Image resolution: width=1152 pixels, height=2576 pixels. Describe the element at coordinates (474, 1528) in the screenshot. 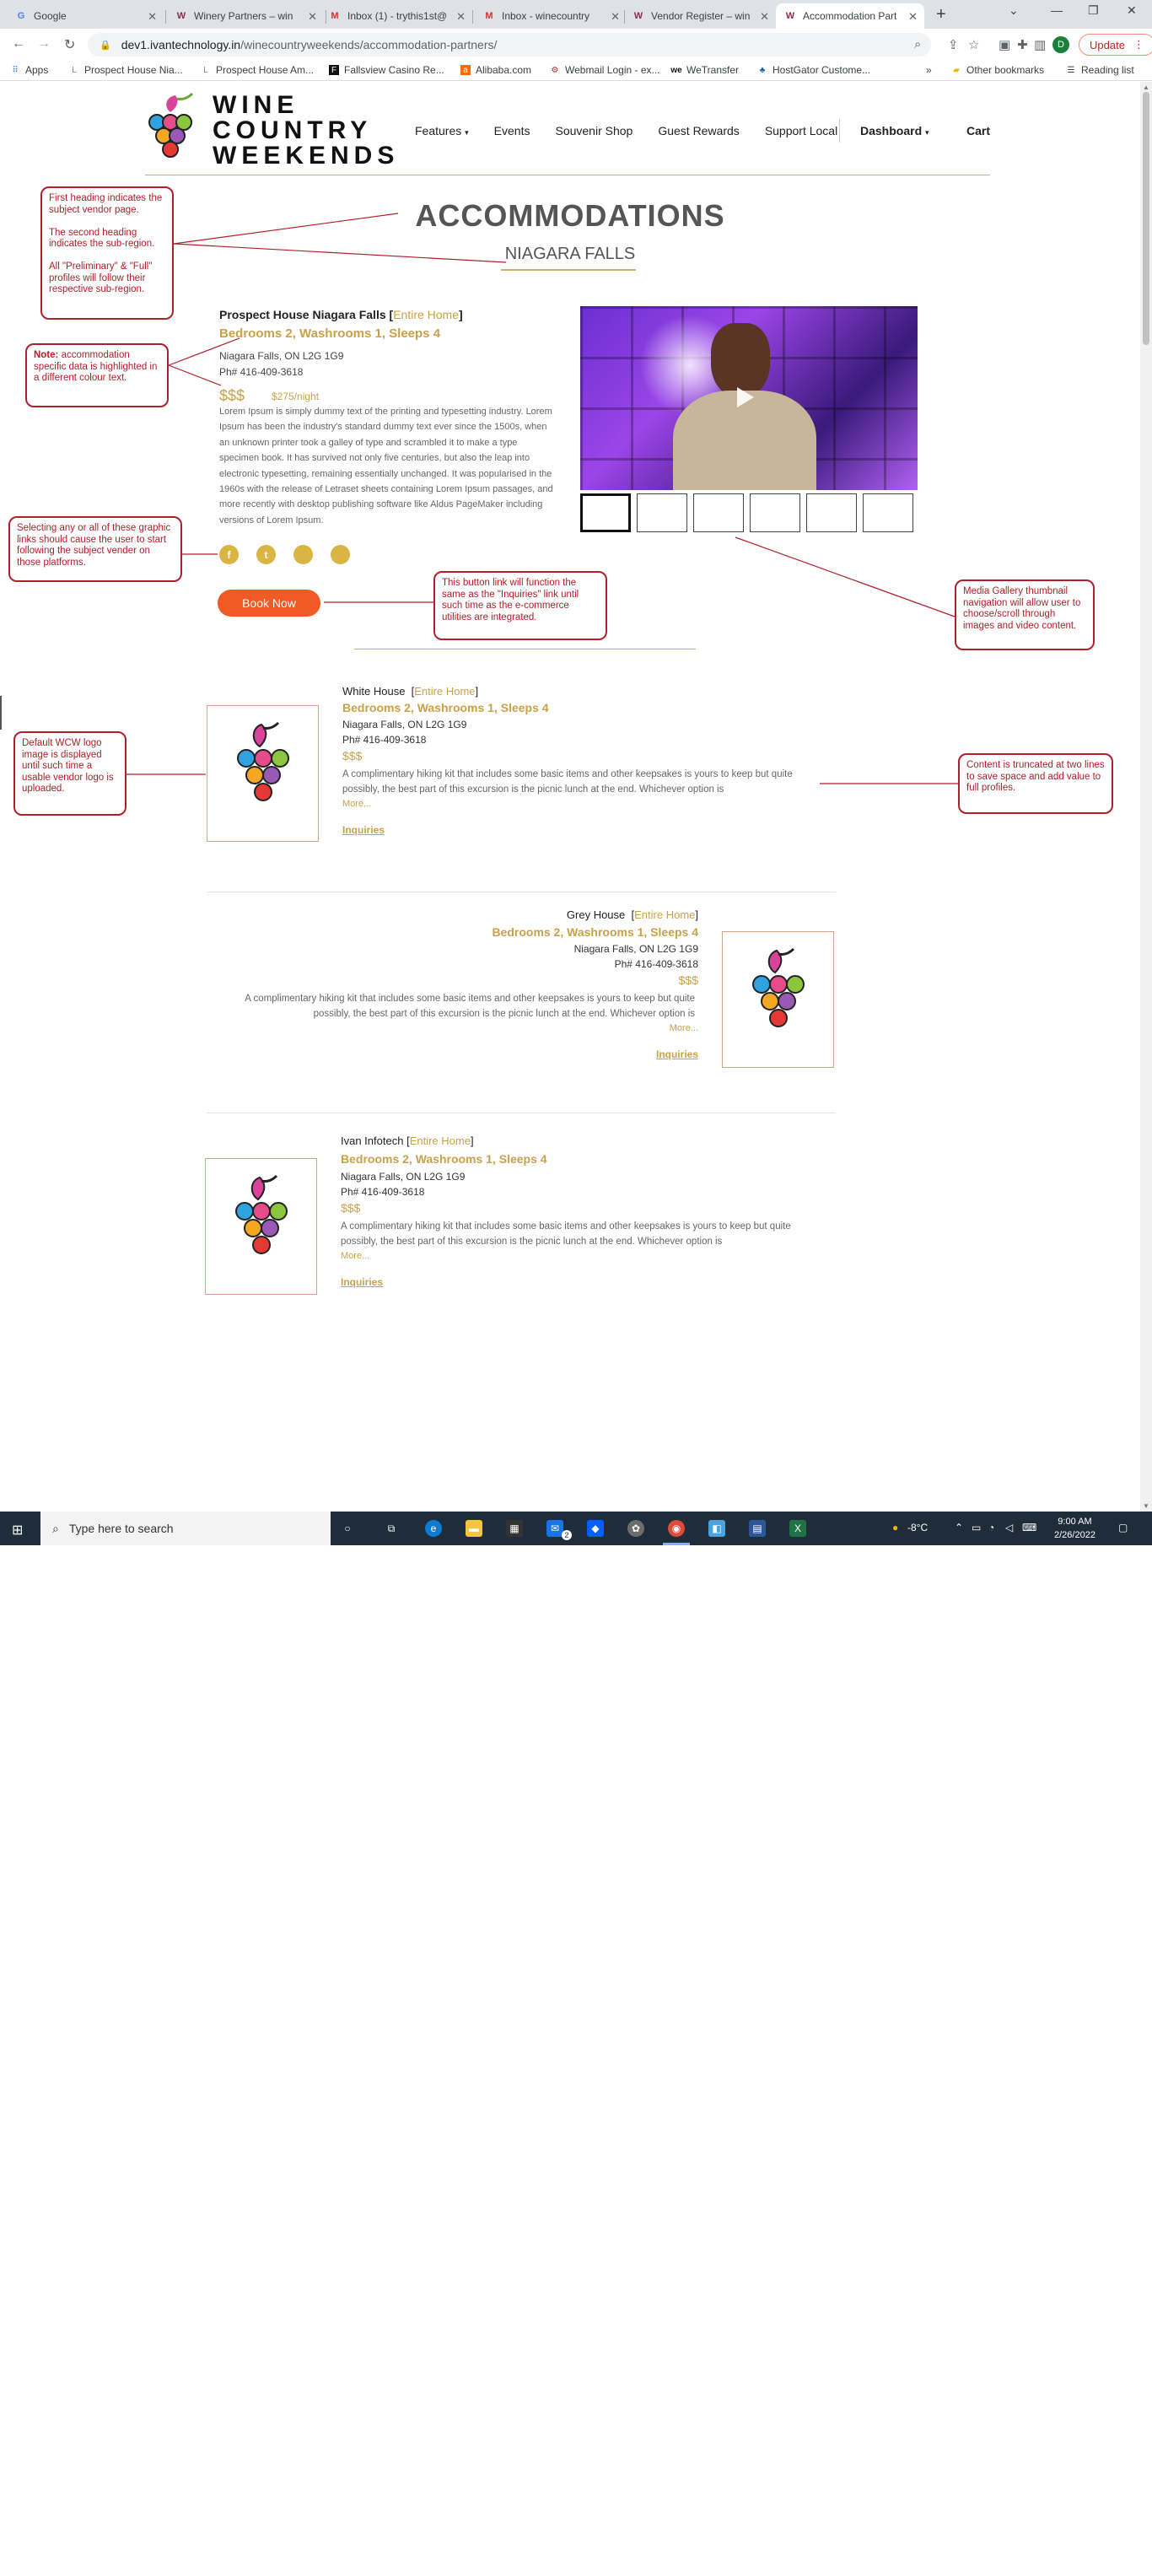

I see `file-explorer-icon: ▬` at that location.